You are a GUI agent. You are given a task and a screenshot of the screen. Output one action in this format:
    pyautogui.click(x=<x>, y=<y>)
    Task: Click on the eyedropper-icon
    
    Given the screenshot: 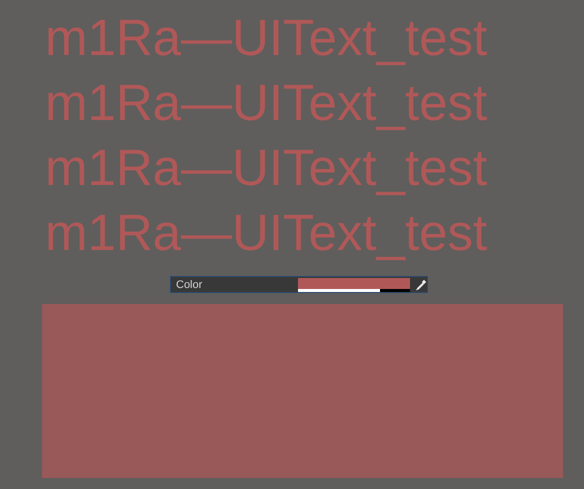 What is the action you would take?
    pyautogui.click(x=421, y=284)
    